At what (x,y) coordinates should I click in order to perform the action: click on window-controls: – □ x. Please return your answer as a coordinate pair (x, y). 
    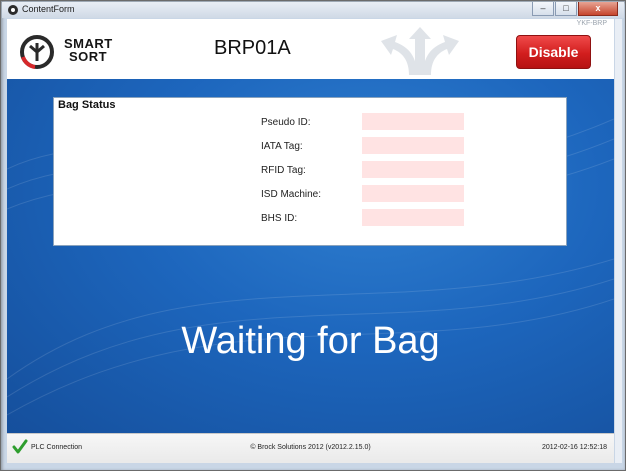
    Looking at the image, I should click on (575, 9).